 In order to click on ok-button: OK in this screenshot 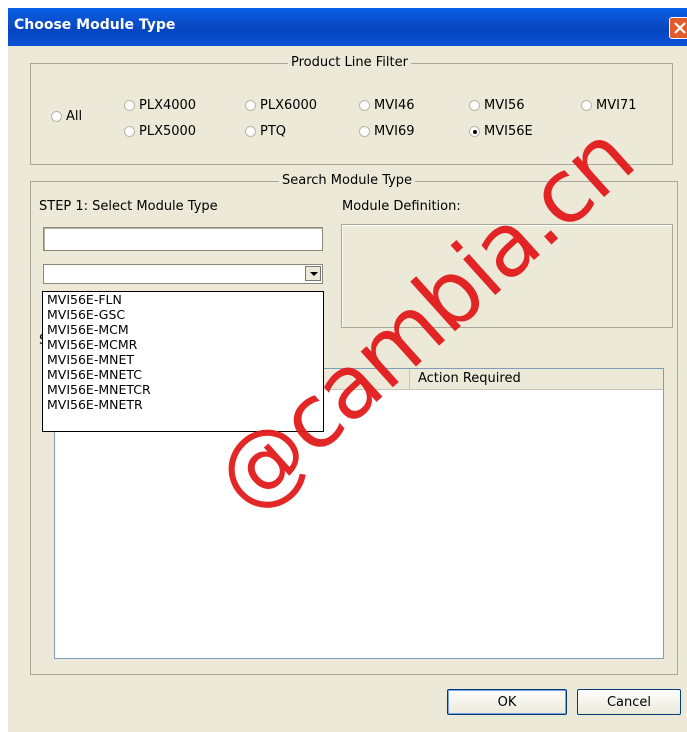, I will do `click(507, 702)`.